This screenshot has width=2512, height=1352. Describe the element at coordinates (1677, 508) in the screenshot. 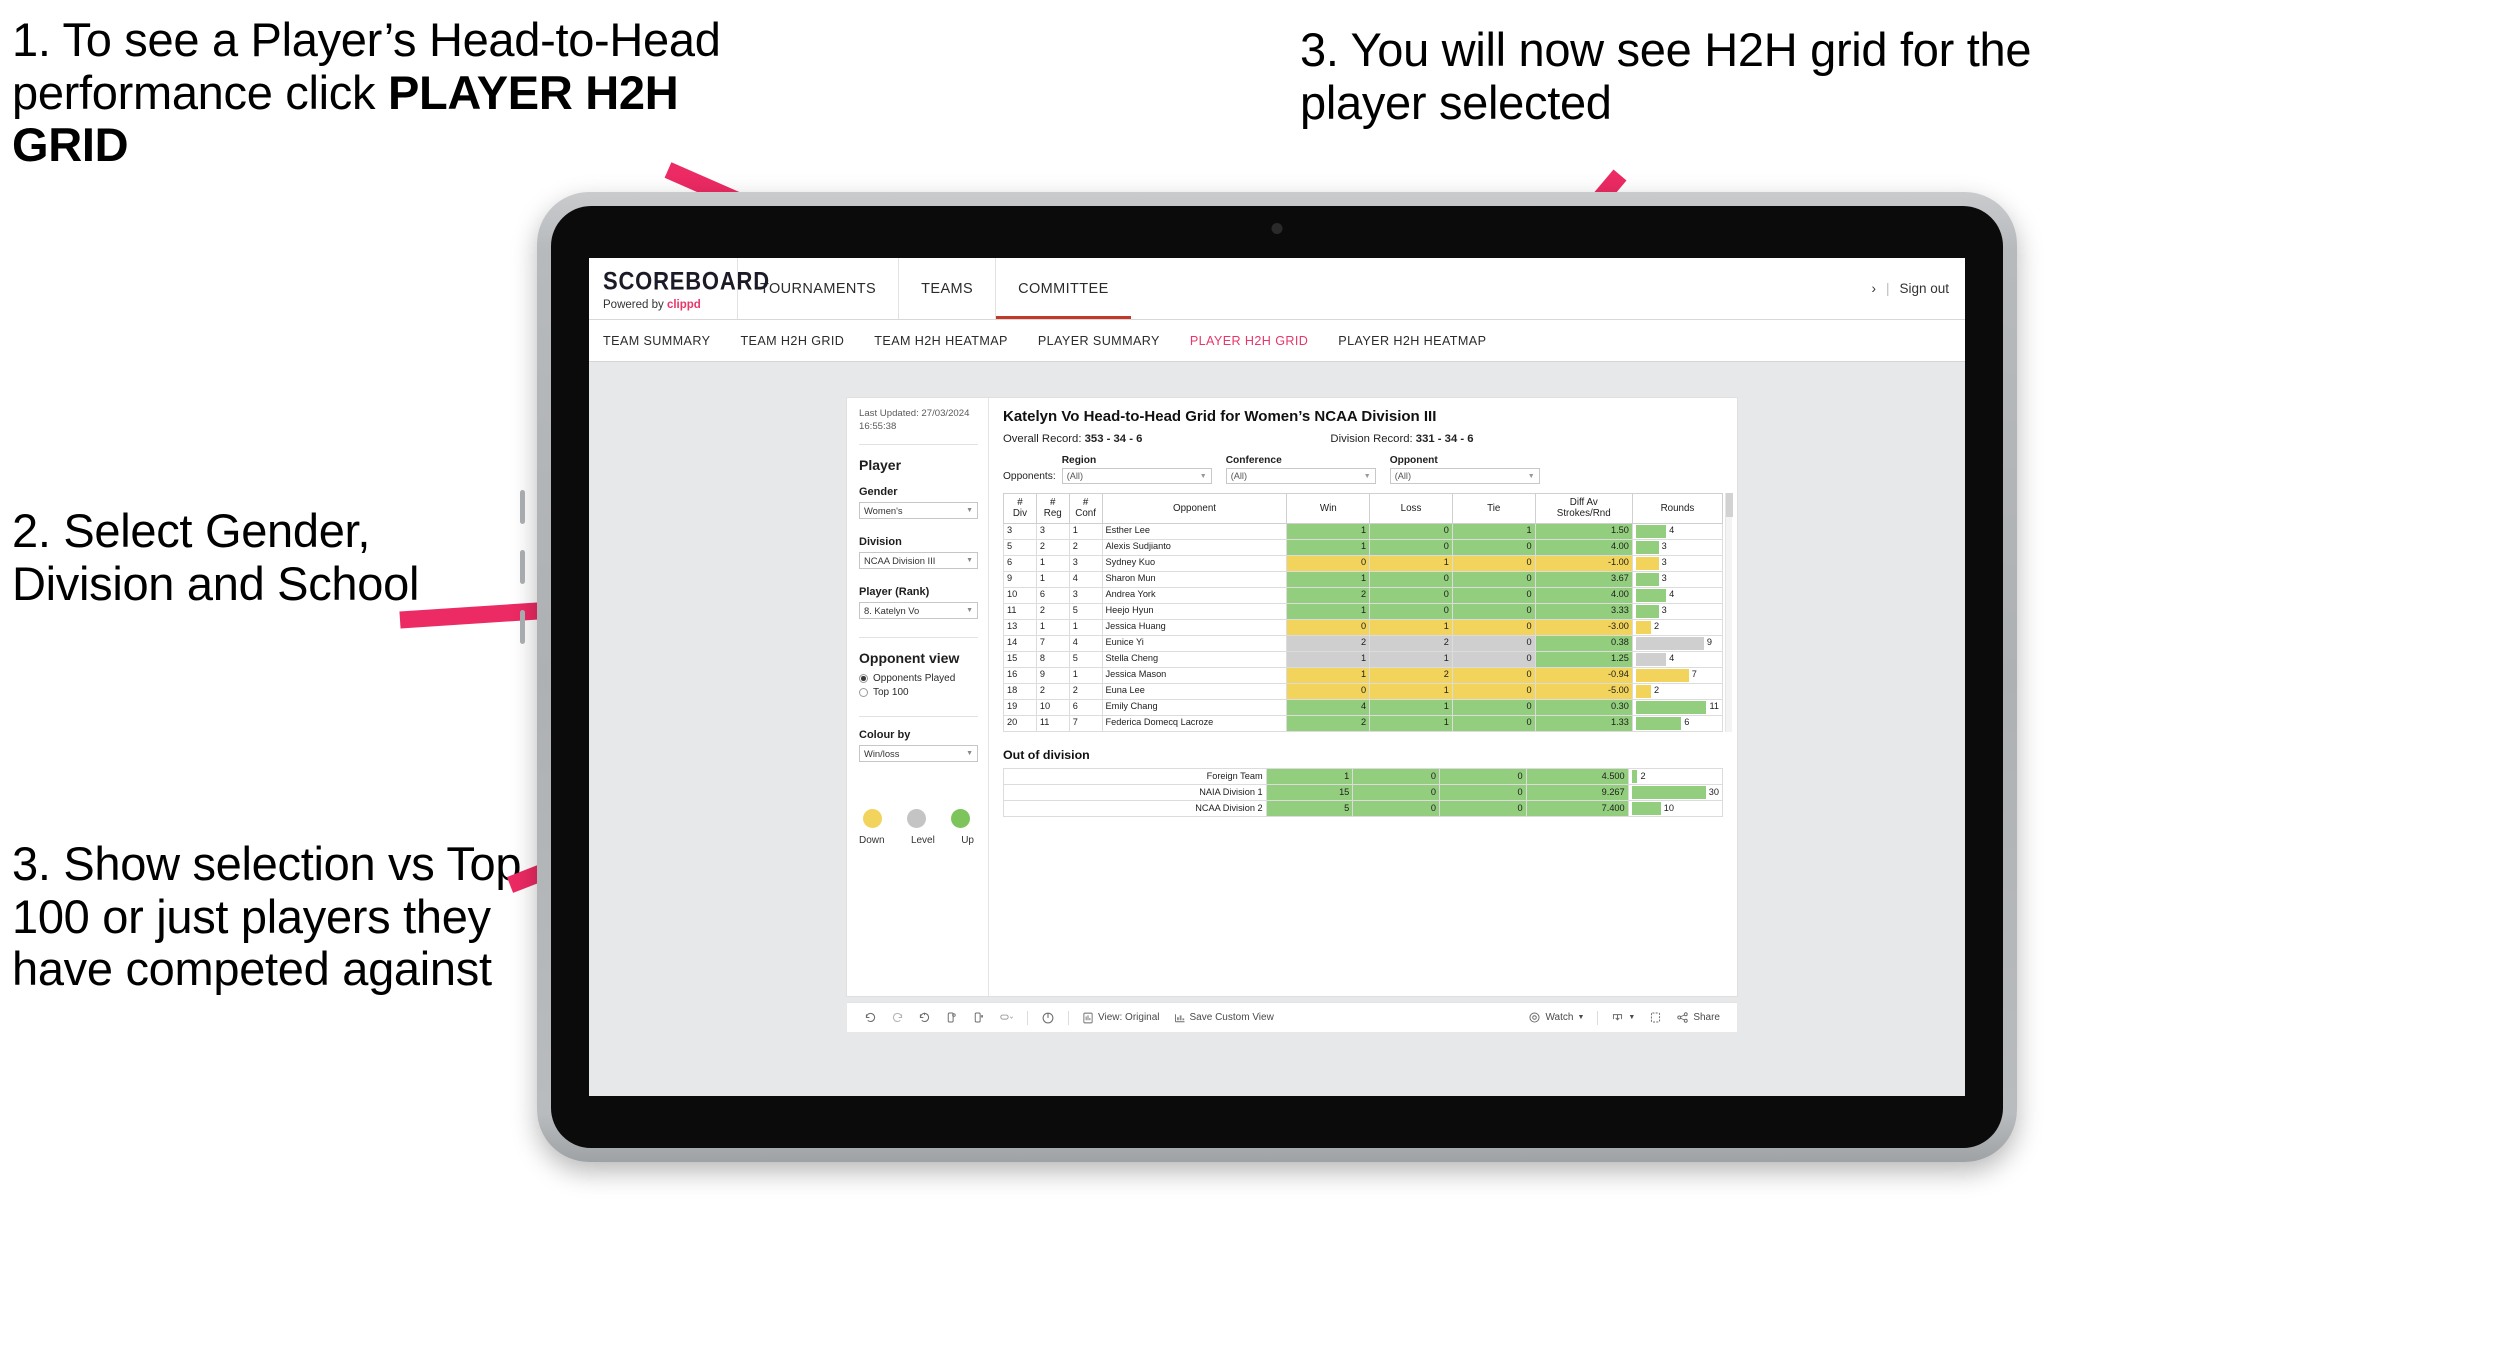

I see `col-rounds: Rounds` at that location.